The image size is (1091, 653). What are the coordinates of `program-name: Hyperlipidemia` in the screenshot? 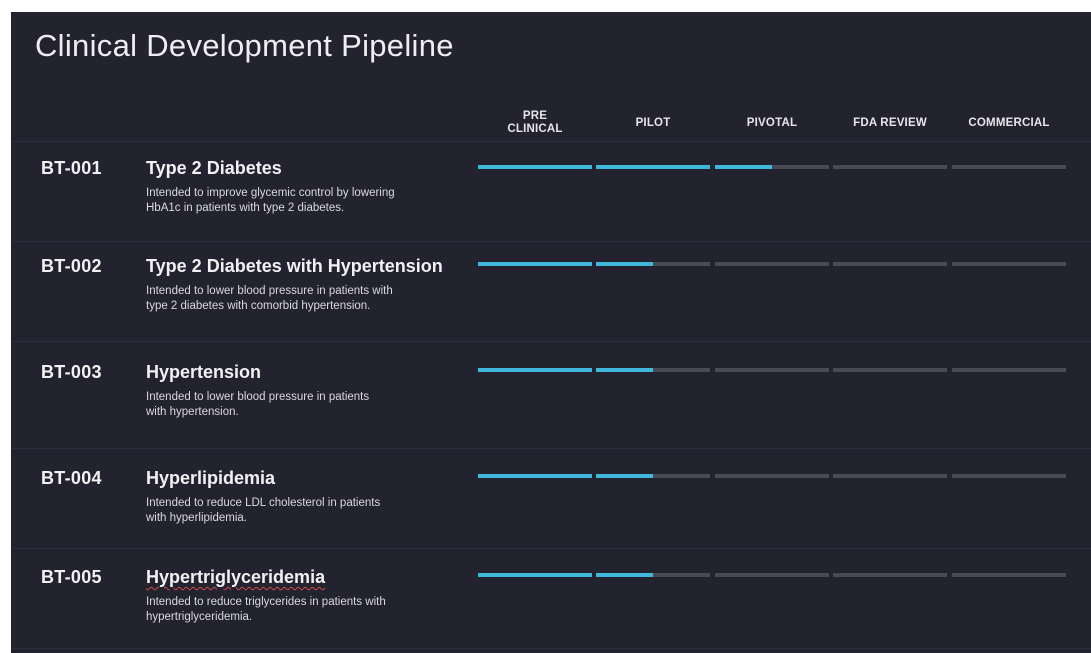 It's located at (211, 478).